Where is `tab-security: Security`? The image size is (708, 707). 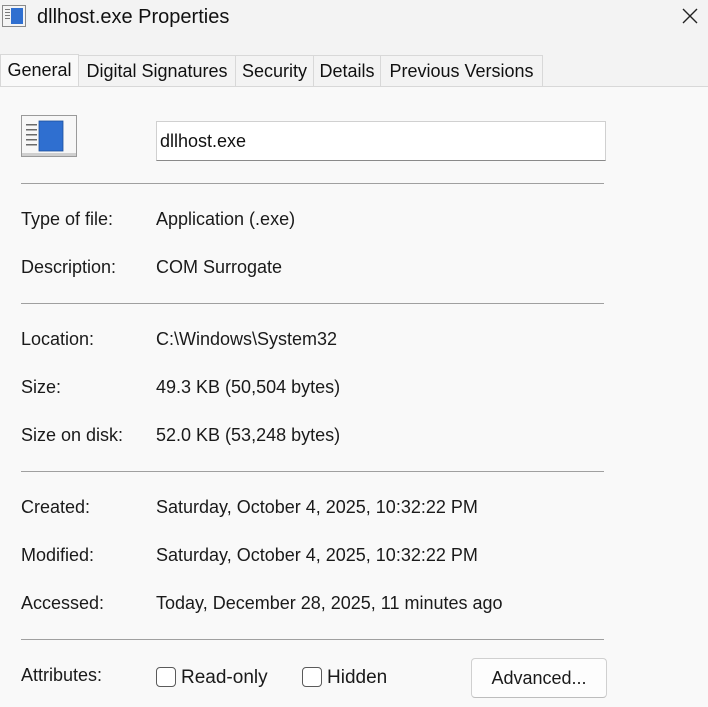
tab-security: Security is located at coordinates (275, 70).